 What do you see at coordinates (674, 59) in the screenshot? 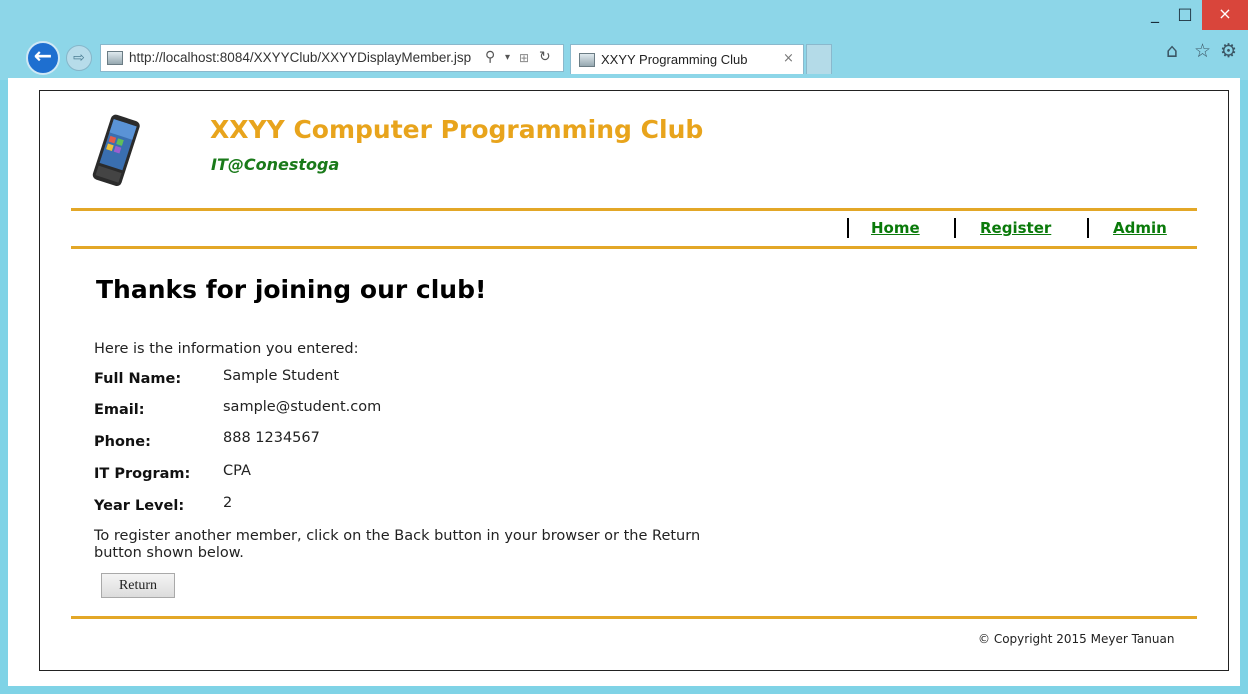
I see `tab-title: XXYY Programming Club` at bounding box center [674, 59].